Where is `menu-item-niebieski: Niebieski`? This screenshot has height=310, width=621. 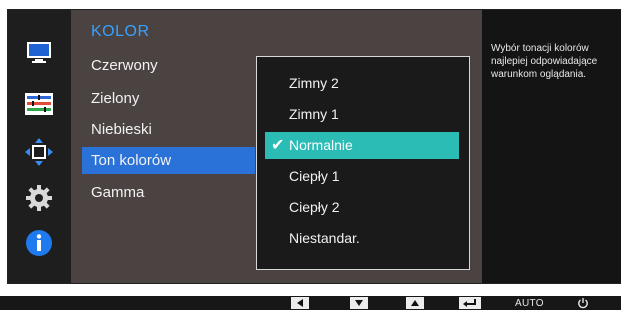 menu-item-niebieski: Niebieski is located at coordinates (168, 129).